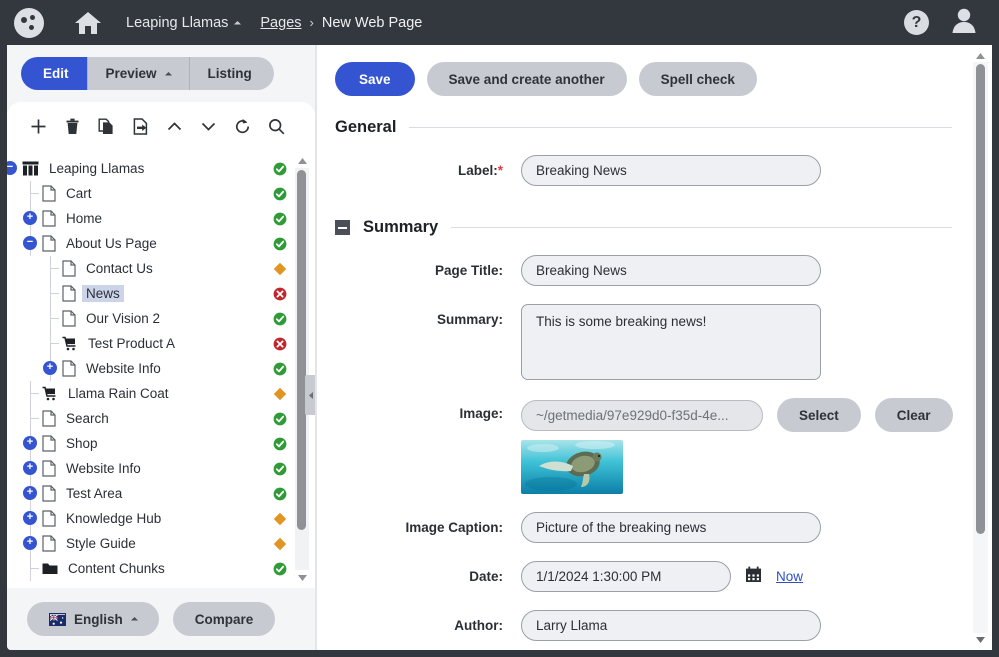  Describe the element at coordinates (964, 22) in the screenshot. I see `user-avatar-icon` at that location.